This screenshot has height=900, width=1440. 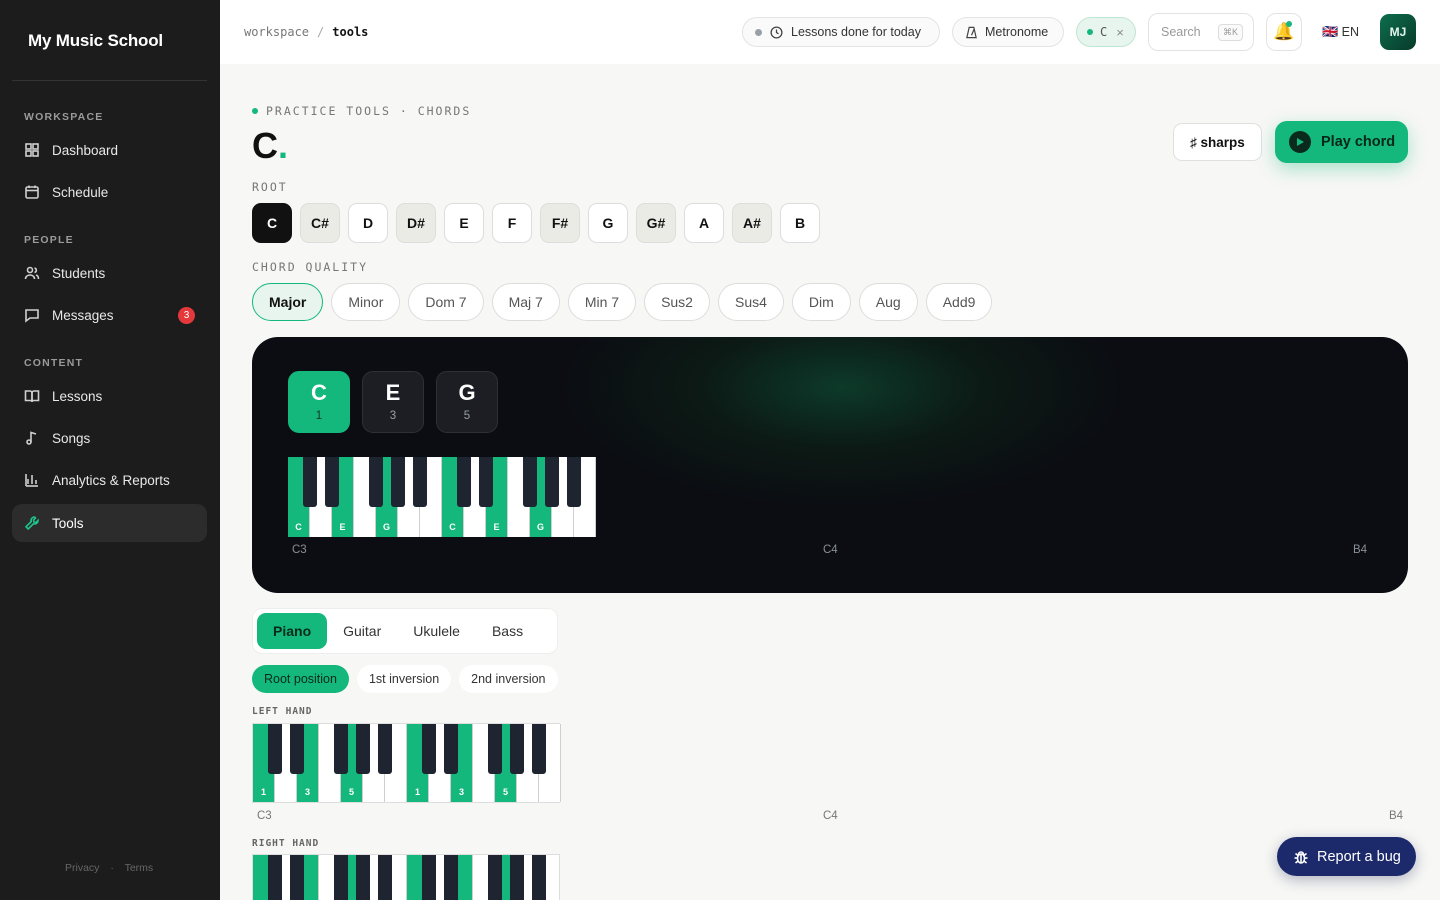 What do you see at coordinates (139, 868) in the screenshot?
I see `terms-link: Terms` at bounding box center [139, 868].